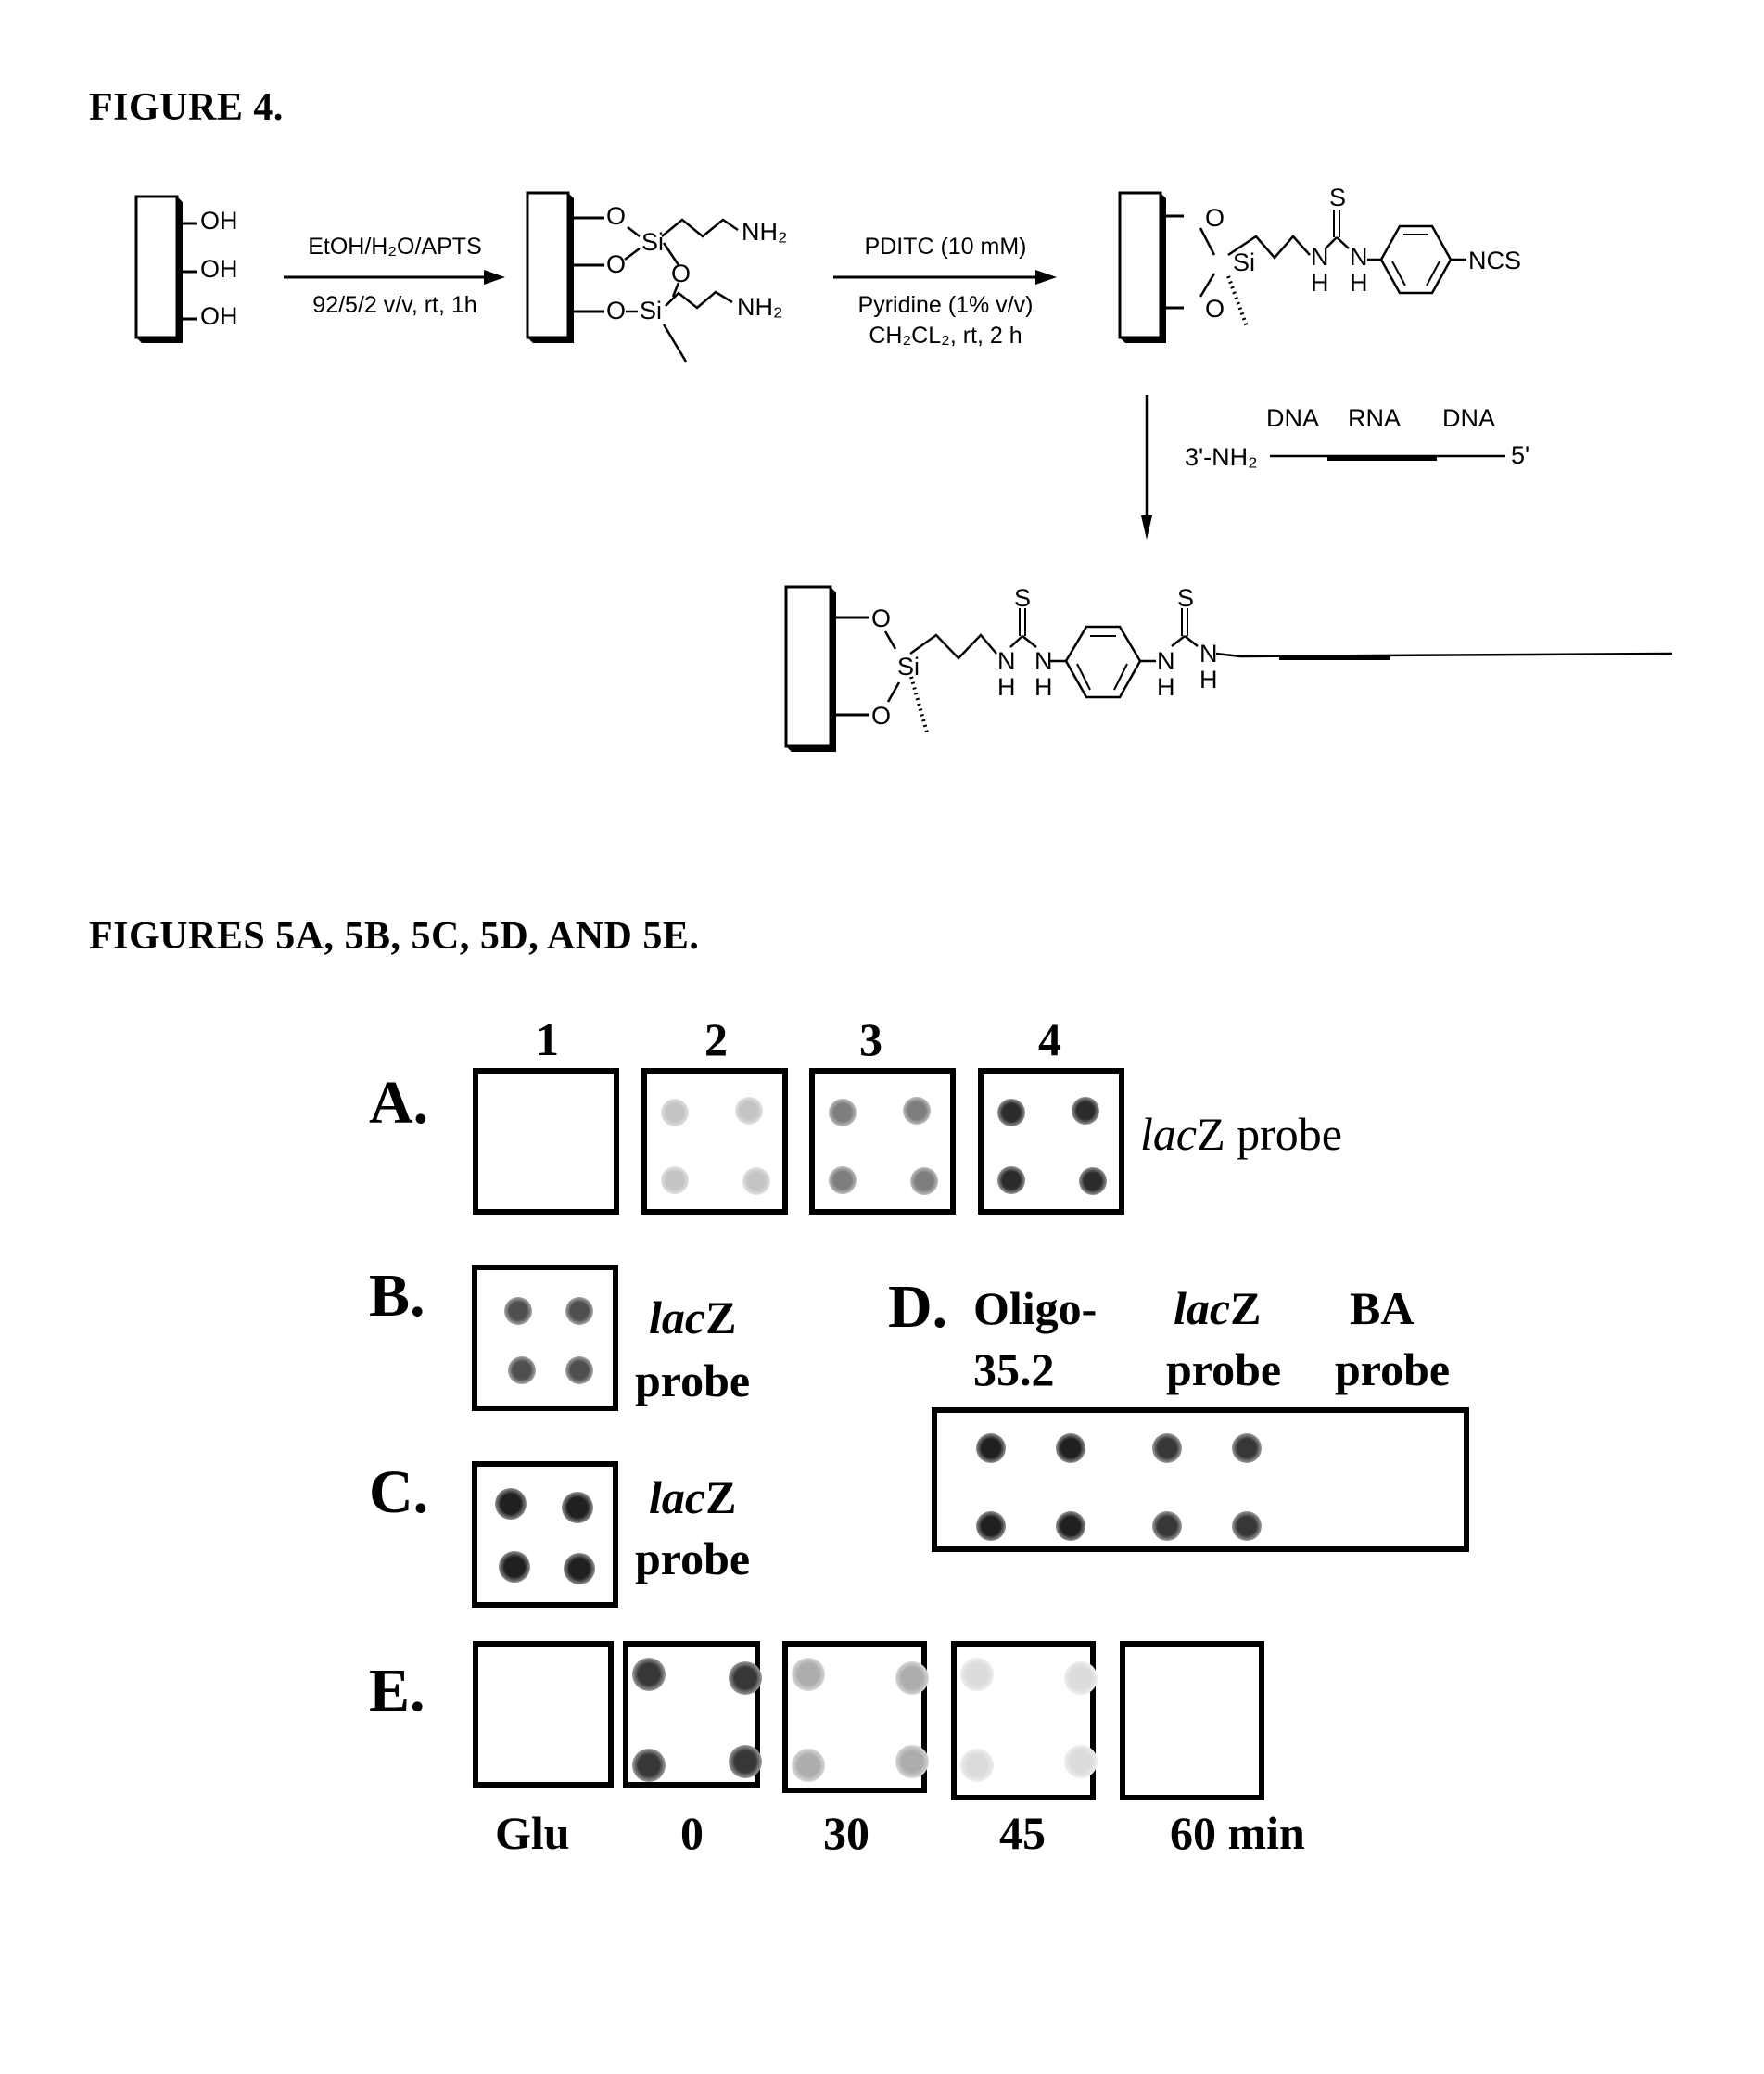 This screenshot has width=1764, height=2074. What do you see at coordinates (219, 316) in the screenshot?
I see `atom-oh-3: OH` at bounding box center [219, 316].